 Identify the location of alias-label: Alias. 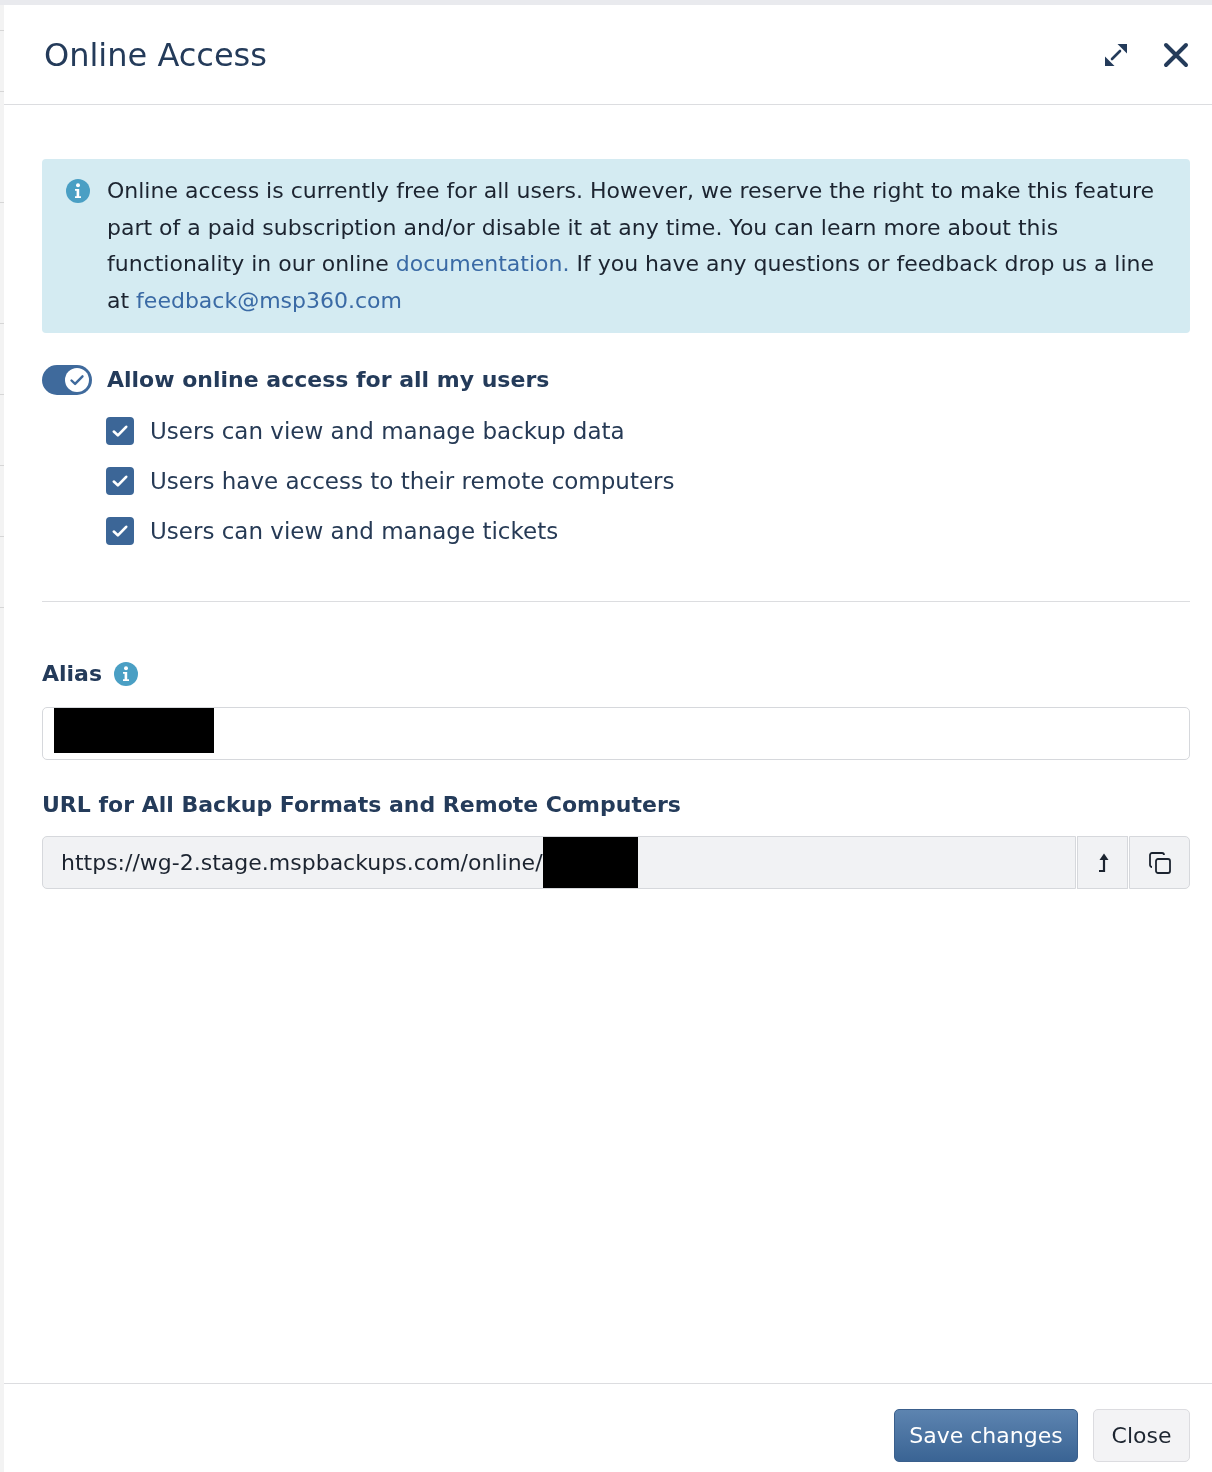
(72, 674).